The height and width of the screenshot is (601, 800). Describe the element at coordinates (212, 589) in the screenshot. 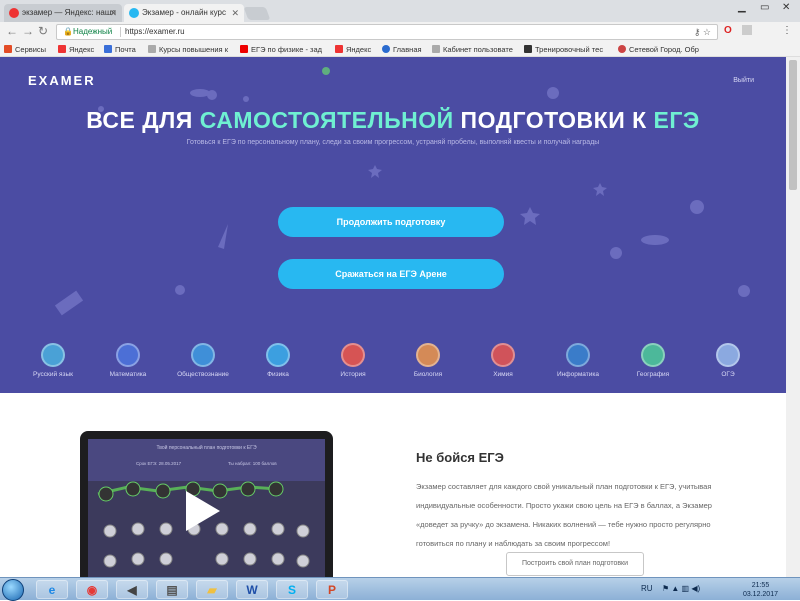

I see `folder-icon: ▰` at that location.